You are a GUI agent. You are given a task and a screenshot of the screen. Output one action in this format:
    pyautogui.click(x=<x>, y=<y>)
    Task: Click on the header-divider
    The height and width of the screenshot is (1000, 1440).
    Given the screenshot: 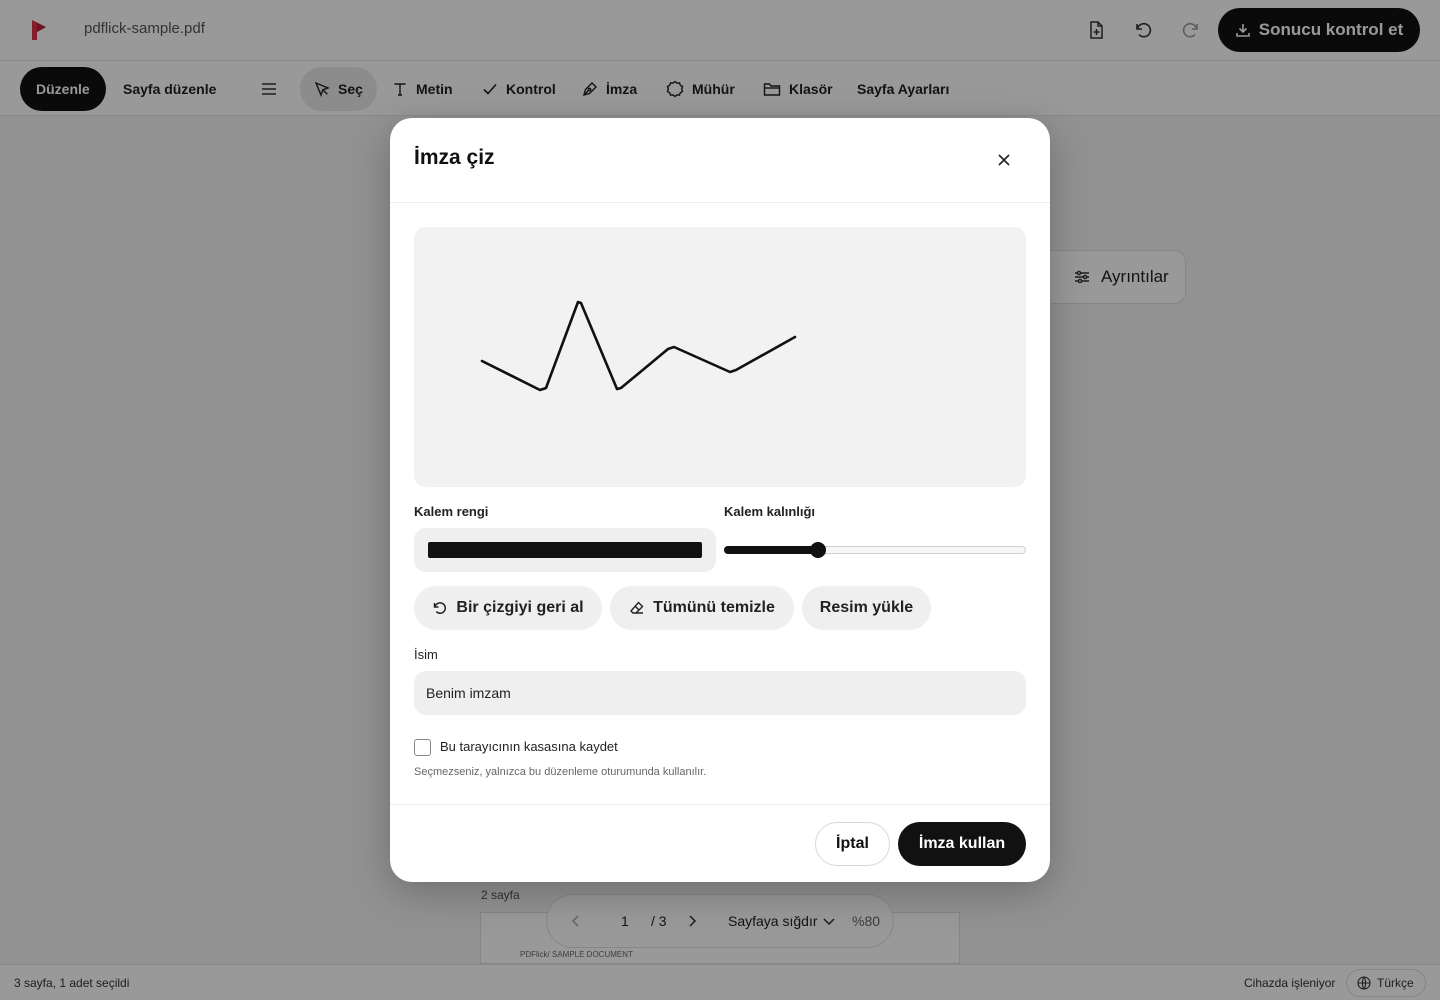 What is the action you would take?
    pyautogui.click(x=720, y=202)
    